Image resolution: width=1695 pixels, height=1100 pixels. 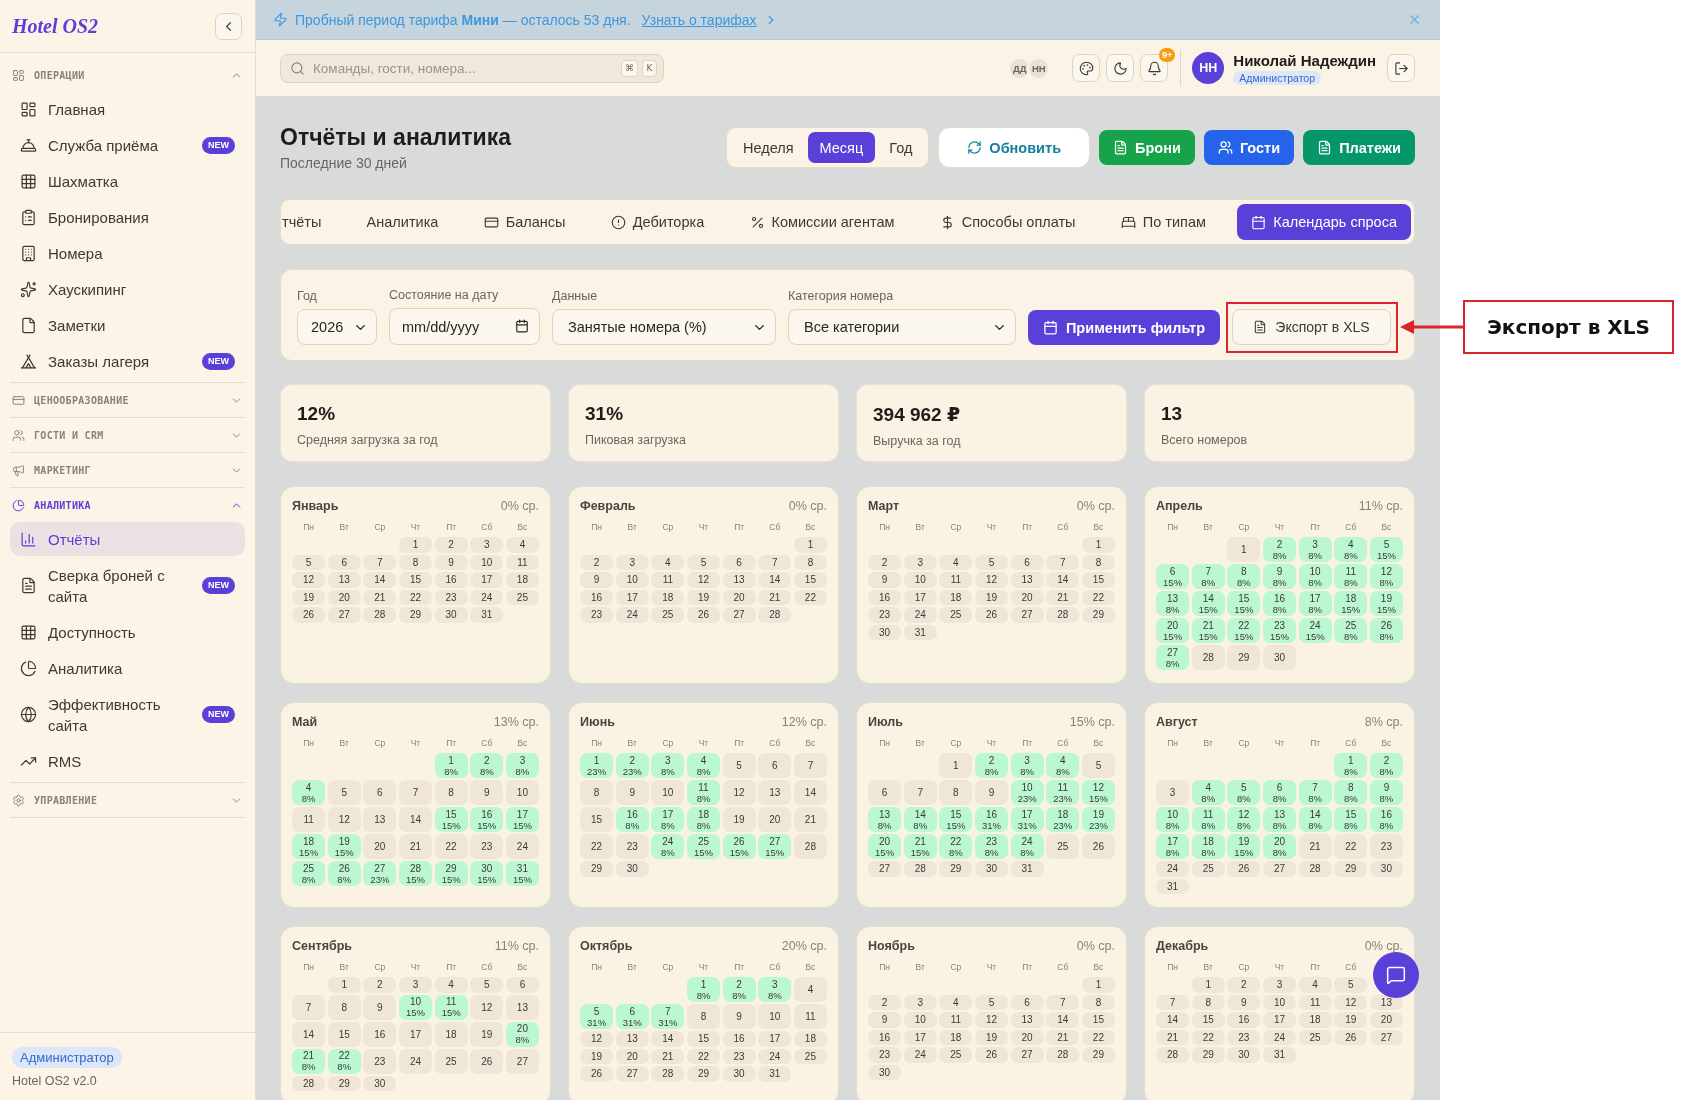 What do you see at coordinates (463, 19) in the screenshot?
I see `banner-text: Пробный период тарифа Мини — осталось 53 дня.` at bounding box center [463, 19].